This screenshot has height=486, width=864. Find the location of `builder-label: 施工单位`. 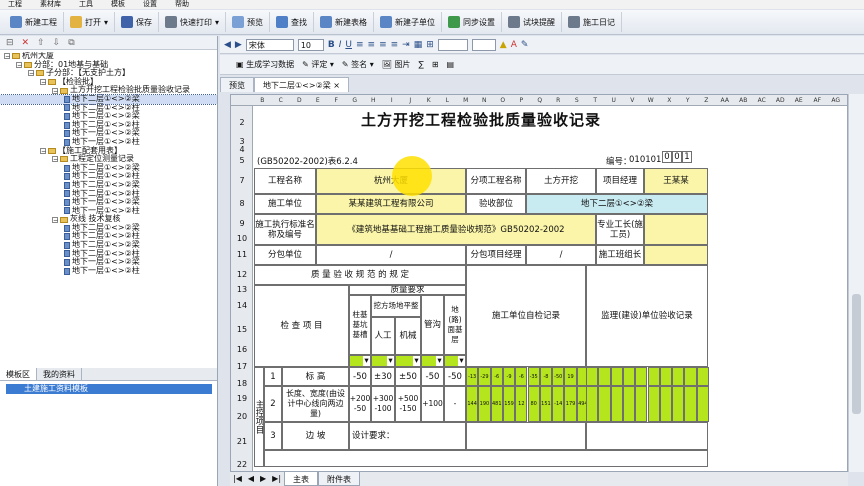

builder-label: 施工单位 is located at coordinates (285, 204).